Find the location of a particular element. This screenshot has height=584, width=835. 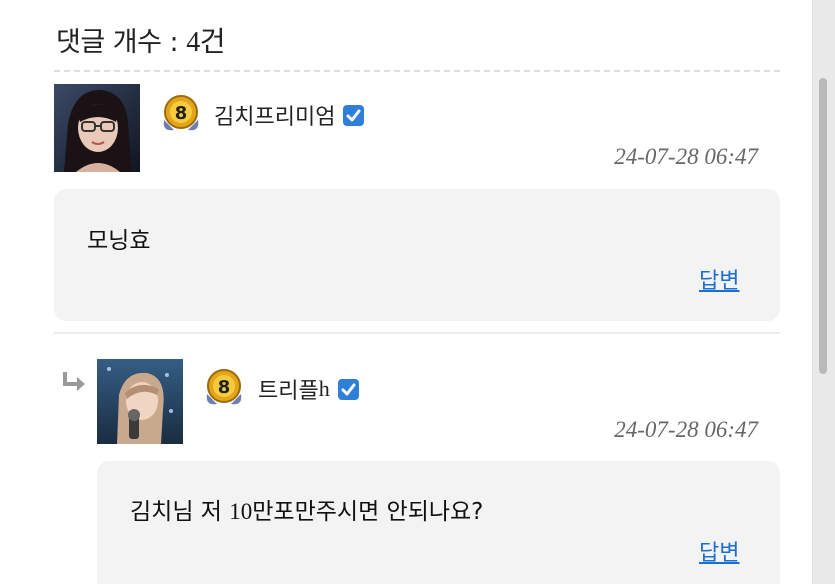

comment-body: 모닝효 is located at coordinates (119, 241).